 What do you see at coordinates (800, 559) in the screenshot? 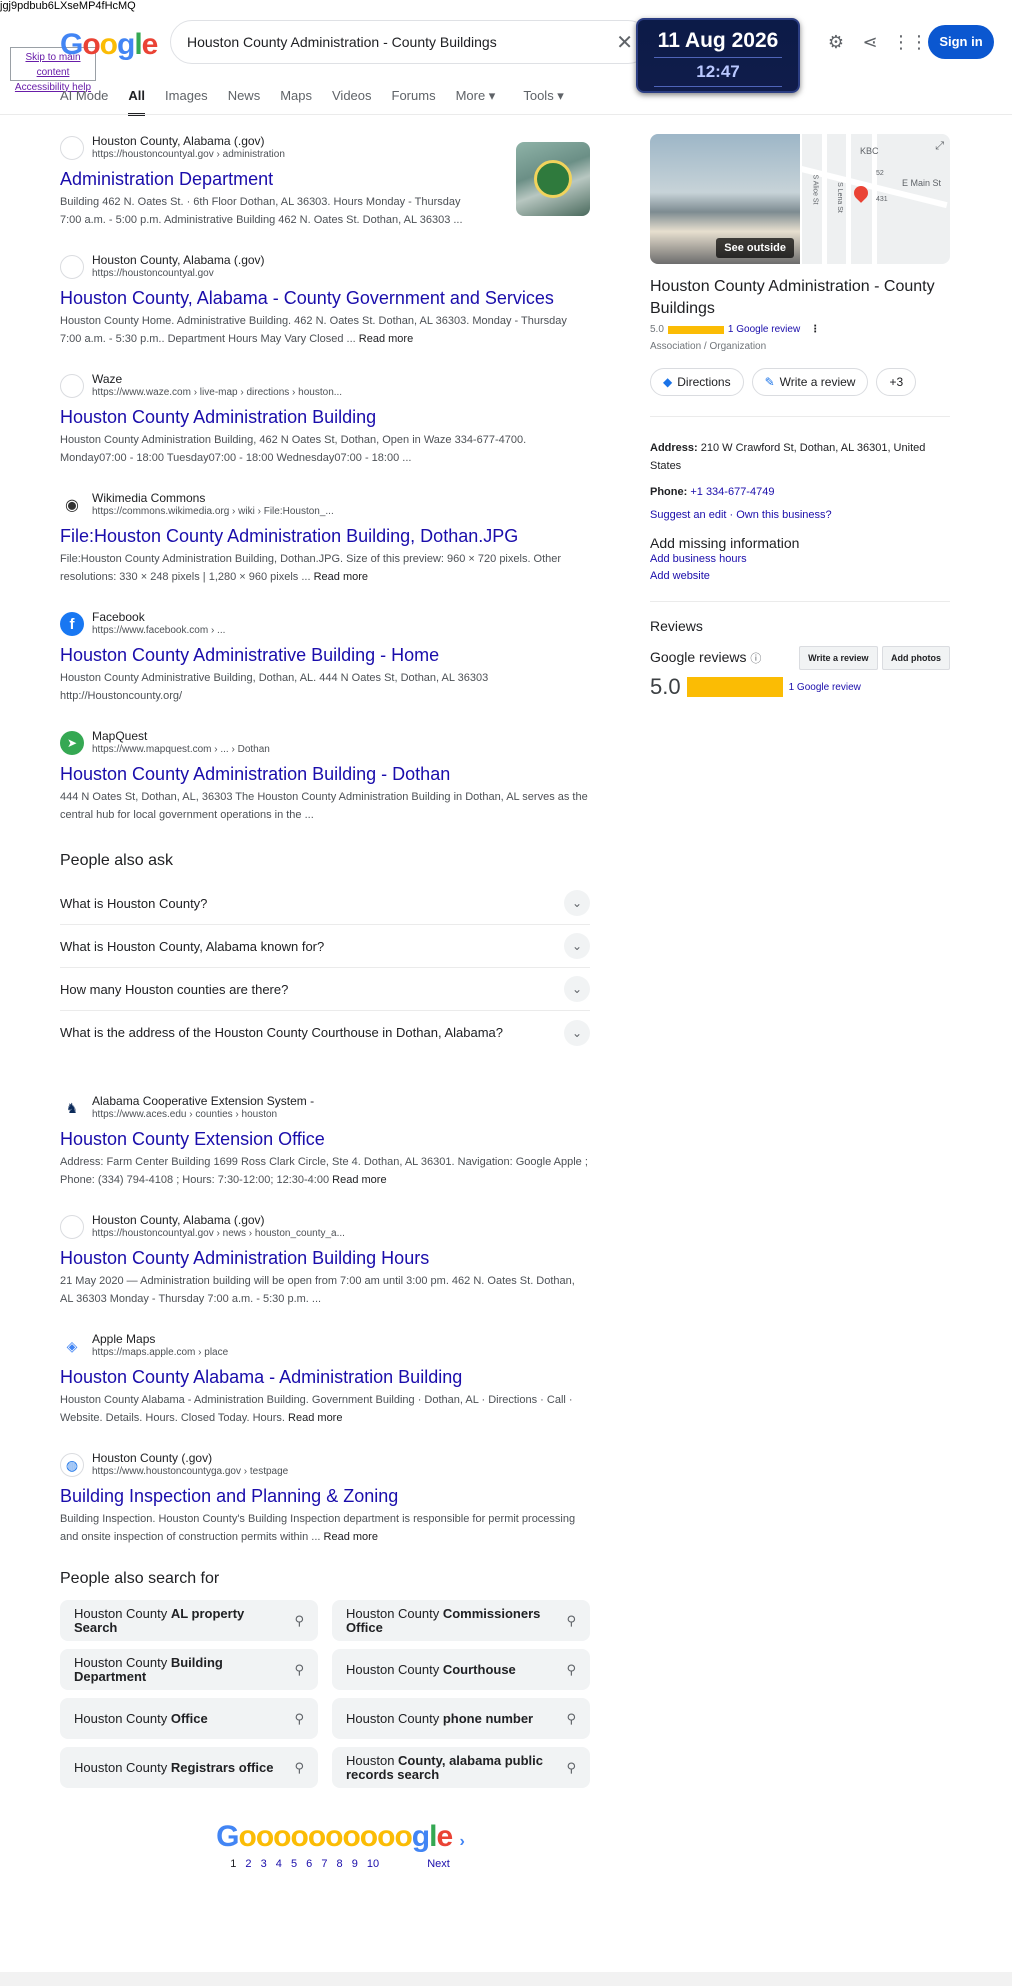
I see `add-hours-link: Add business hours` at bounding box center [800, 559].